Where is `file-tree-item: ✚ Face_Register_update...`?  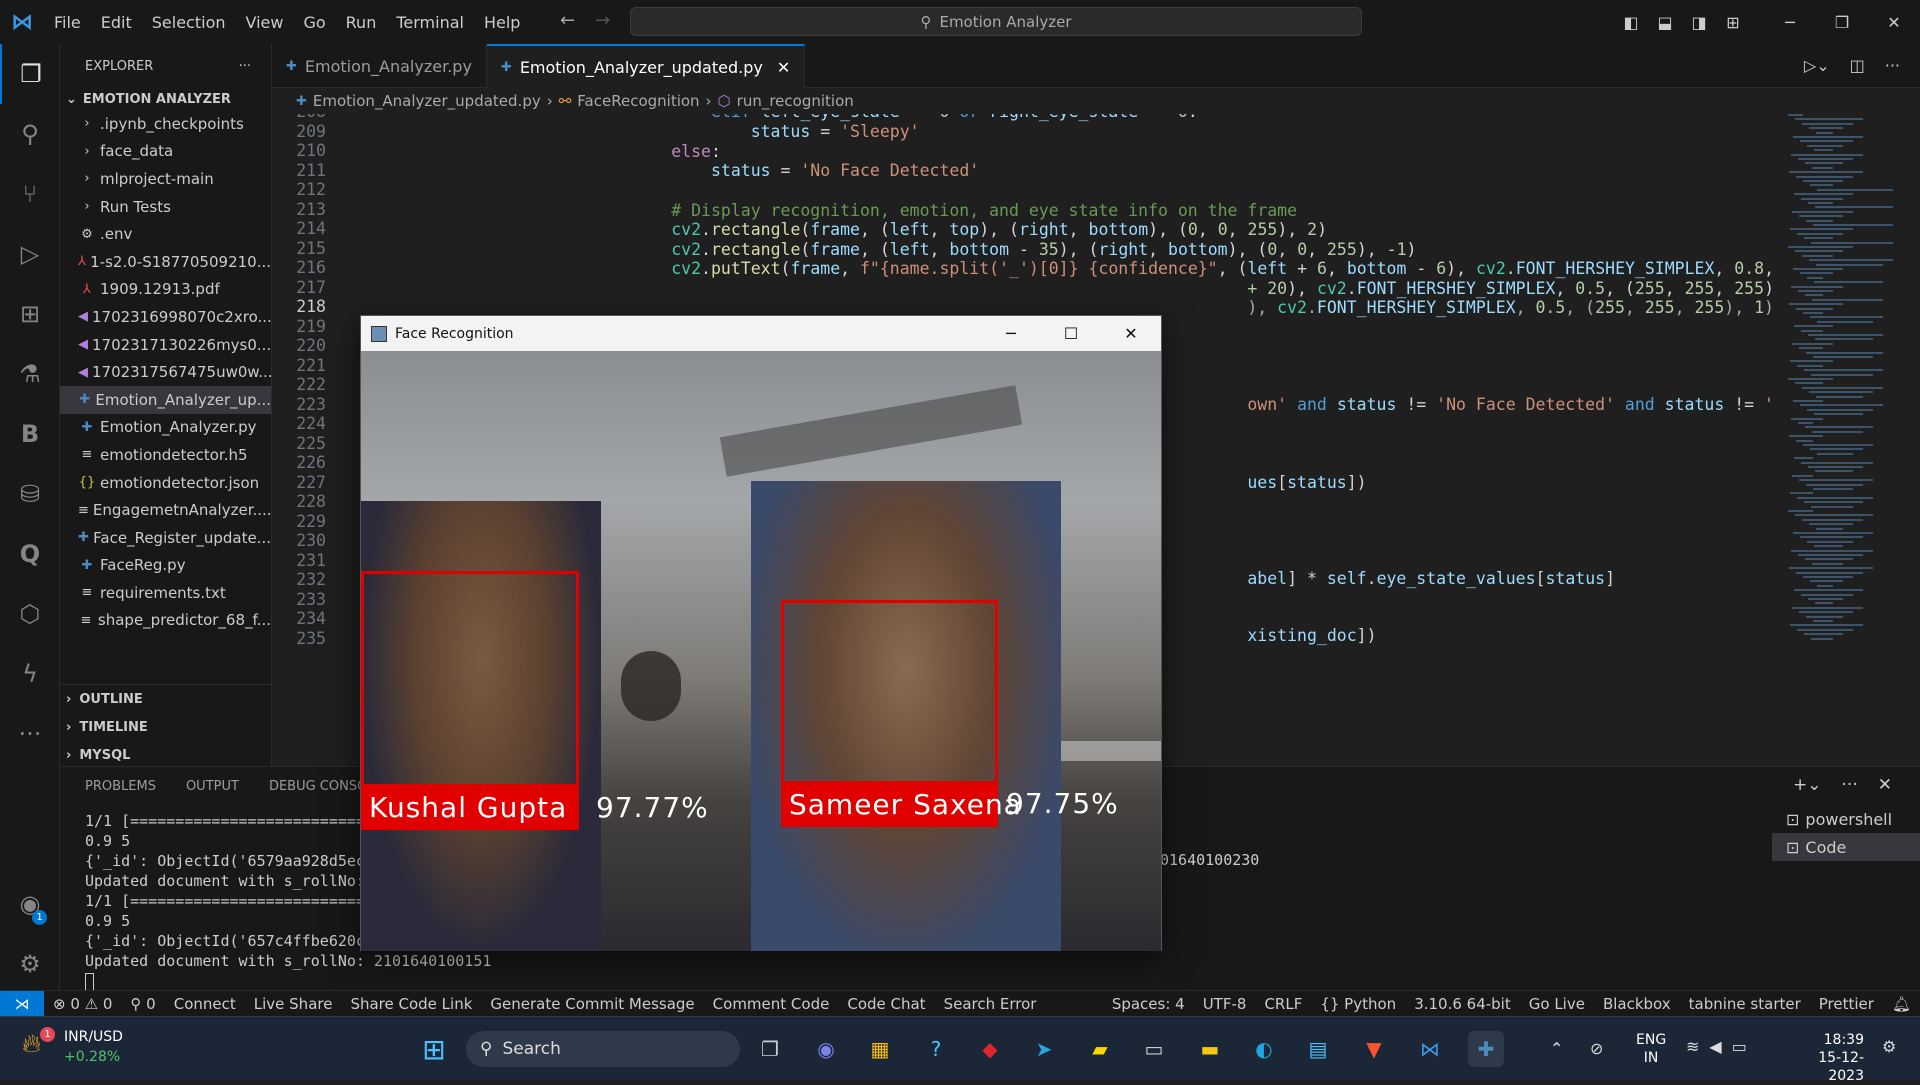
file-tree-item: ✚ Face_Register_update... is located at coordinates (165, 538).